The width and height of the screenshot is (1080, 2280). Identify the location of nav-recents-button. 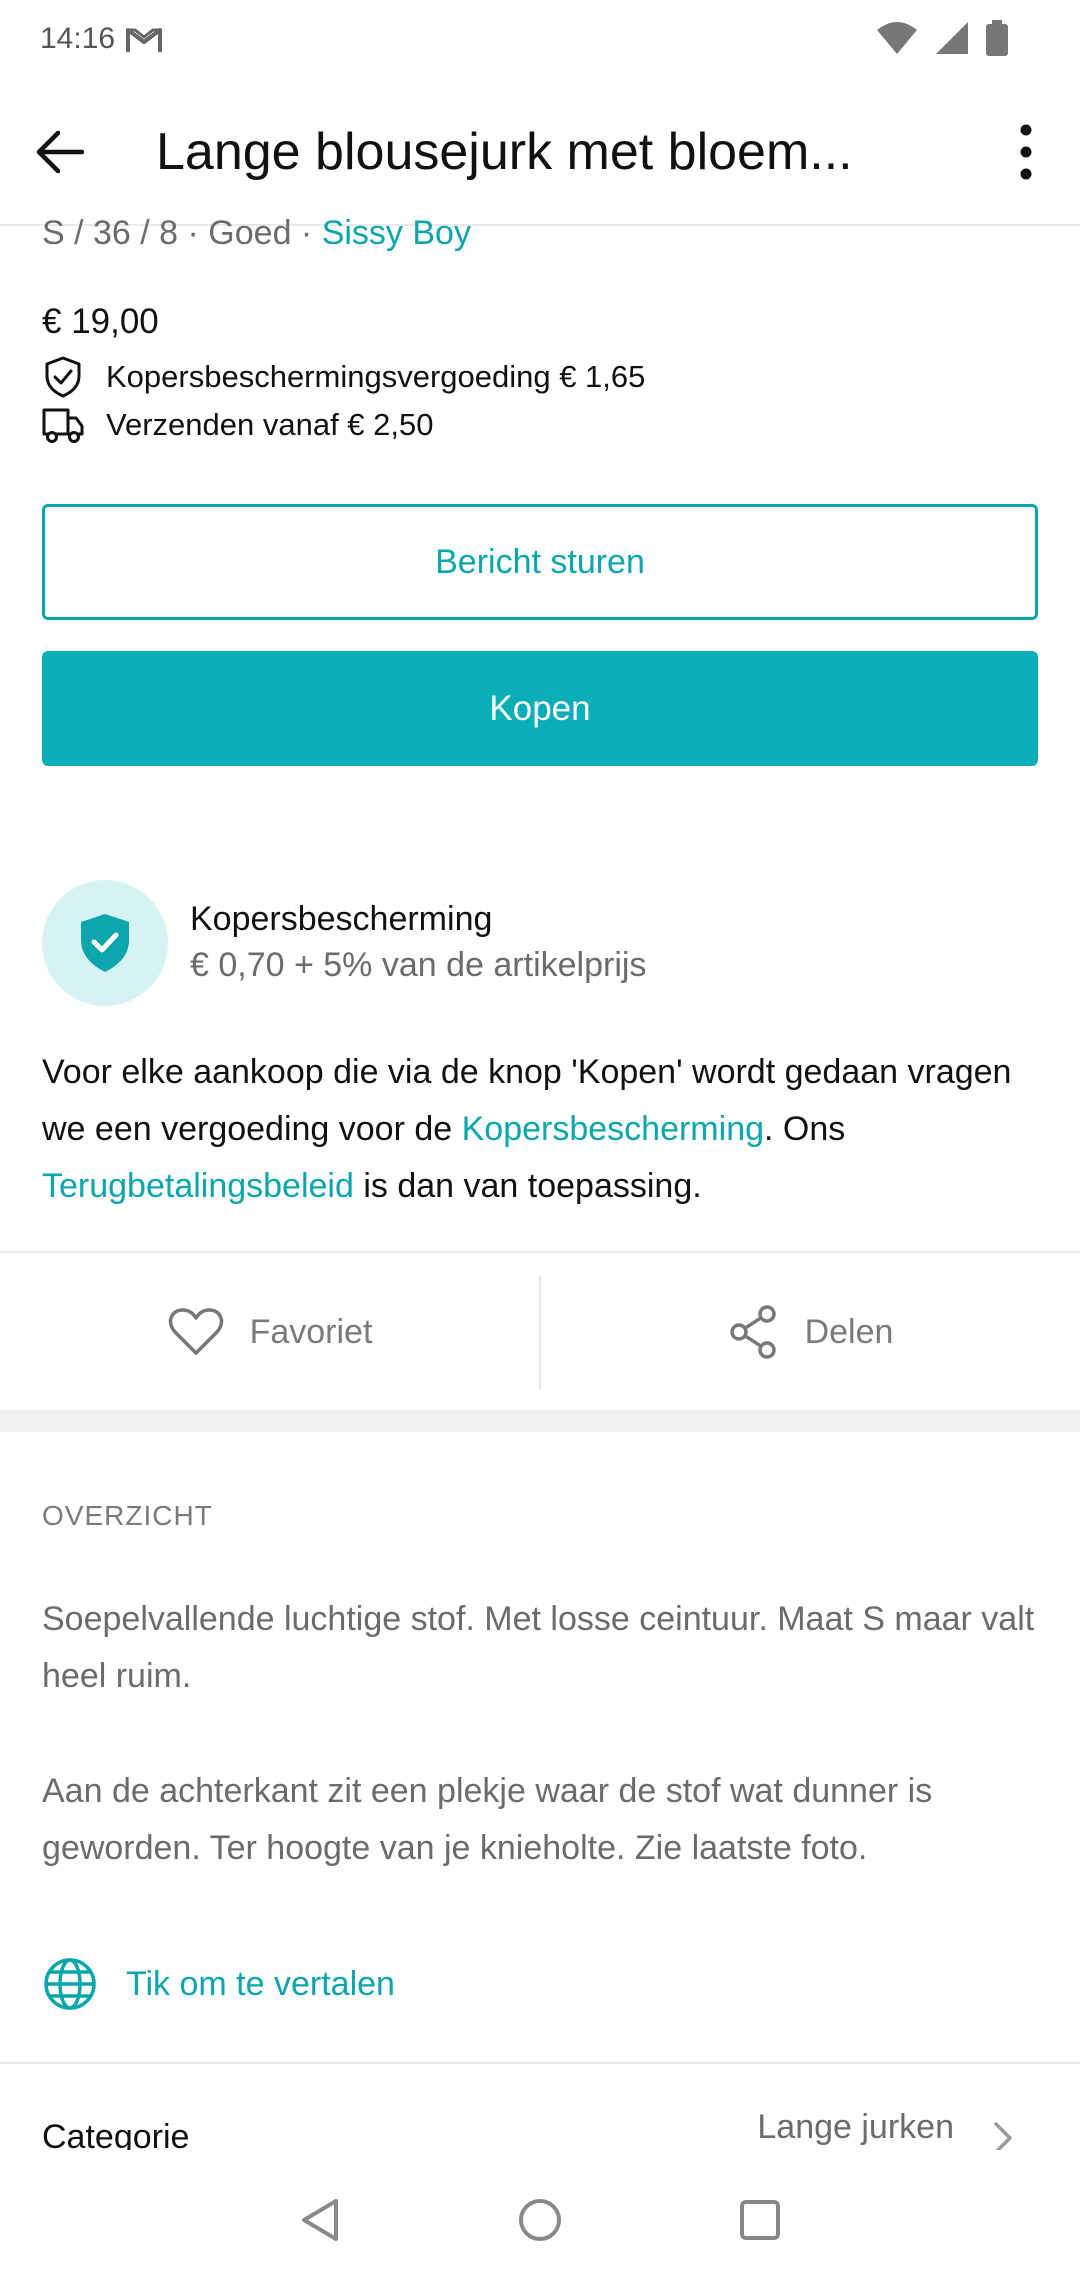
(760, 2220).